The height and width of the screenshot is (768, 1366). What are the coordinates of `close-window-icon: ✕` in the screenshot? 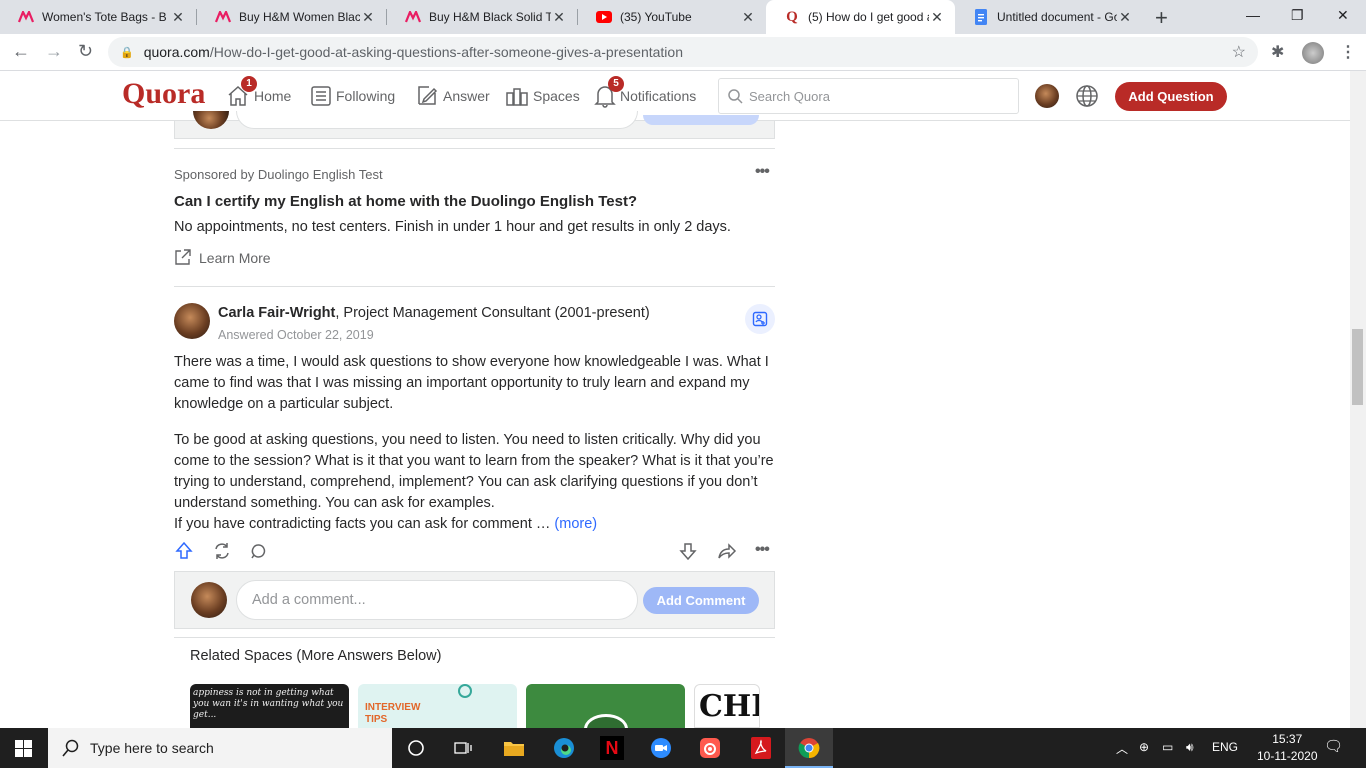 It's located at (1343, 15).